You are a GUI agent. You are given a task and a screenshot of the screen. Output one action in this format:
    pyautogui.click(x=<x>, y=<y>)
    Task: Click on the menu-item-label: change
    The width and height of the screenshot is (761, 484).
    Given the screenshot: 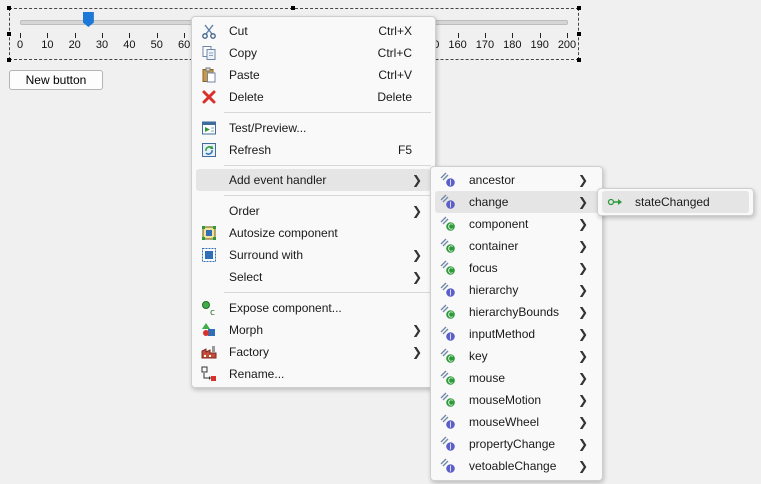 What is the action you would take?
    pyautogui.click(x=489, y=202)
    